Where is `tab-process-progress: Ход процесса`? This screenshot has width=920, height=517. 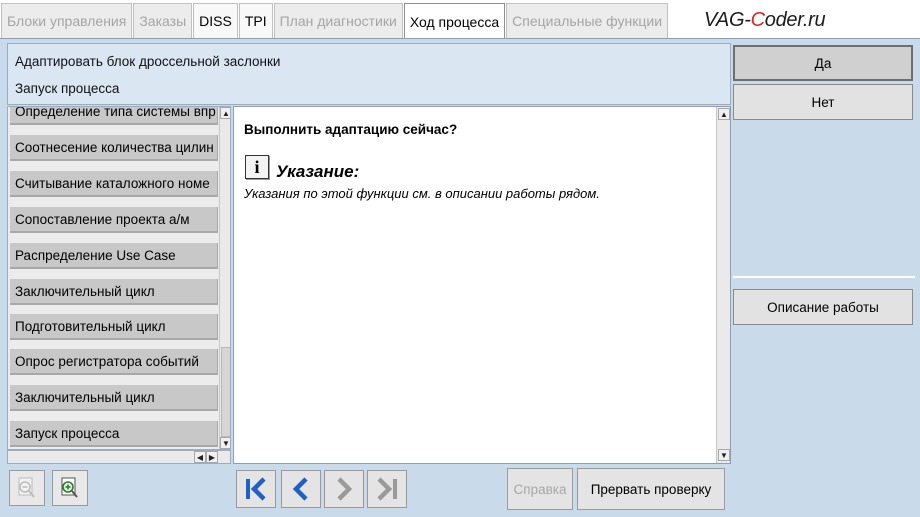 tab-process-progress: Ход процесса is located at coordinates (454, 21).